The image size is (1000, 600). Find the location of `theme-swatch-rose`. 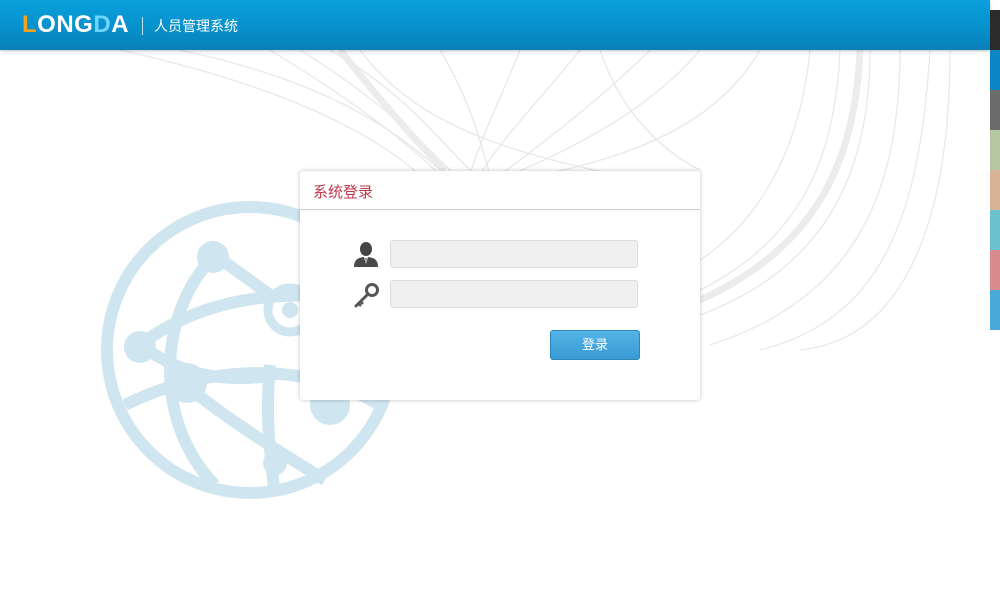

theme-swatch-rose is located at coordinates (995, 270).